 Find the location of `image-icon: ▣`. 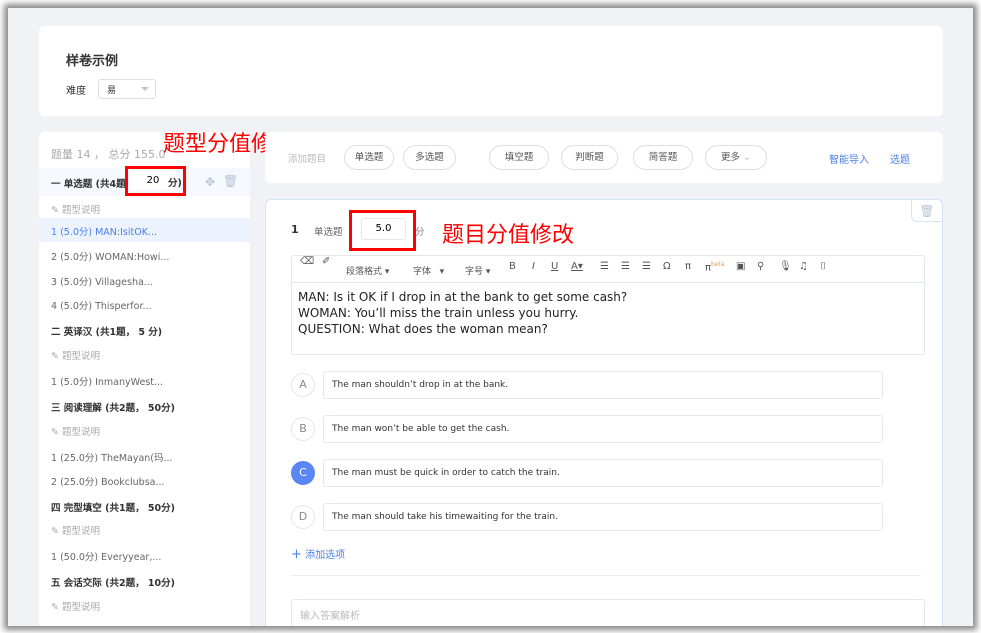

image-icon: ▣ is located at coordinates (740, 266).